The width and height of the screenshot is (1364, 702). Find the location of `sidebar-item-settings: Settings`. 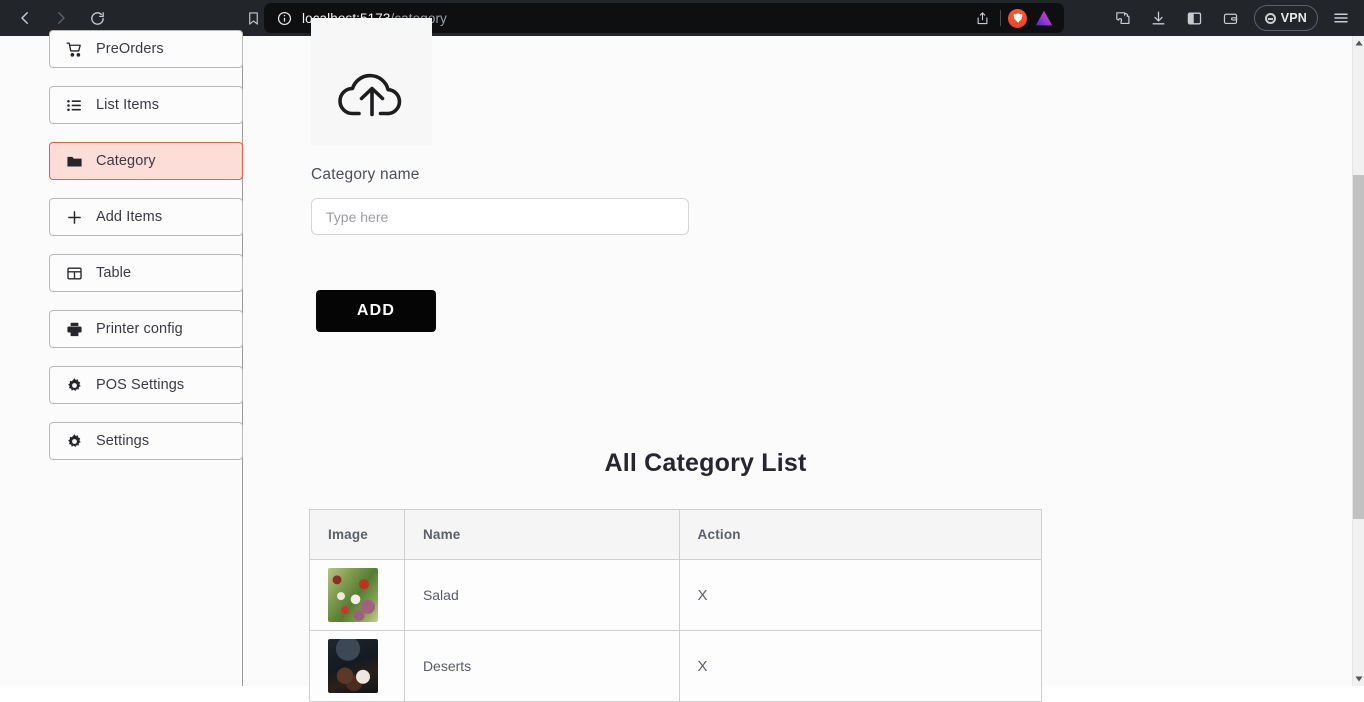

sidebar-item-settings: Settings is located at coordinates (146, 441).